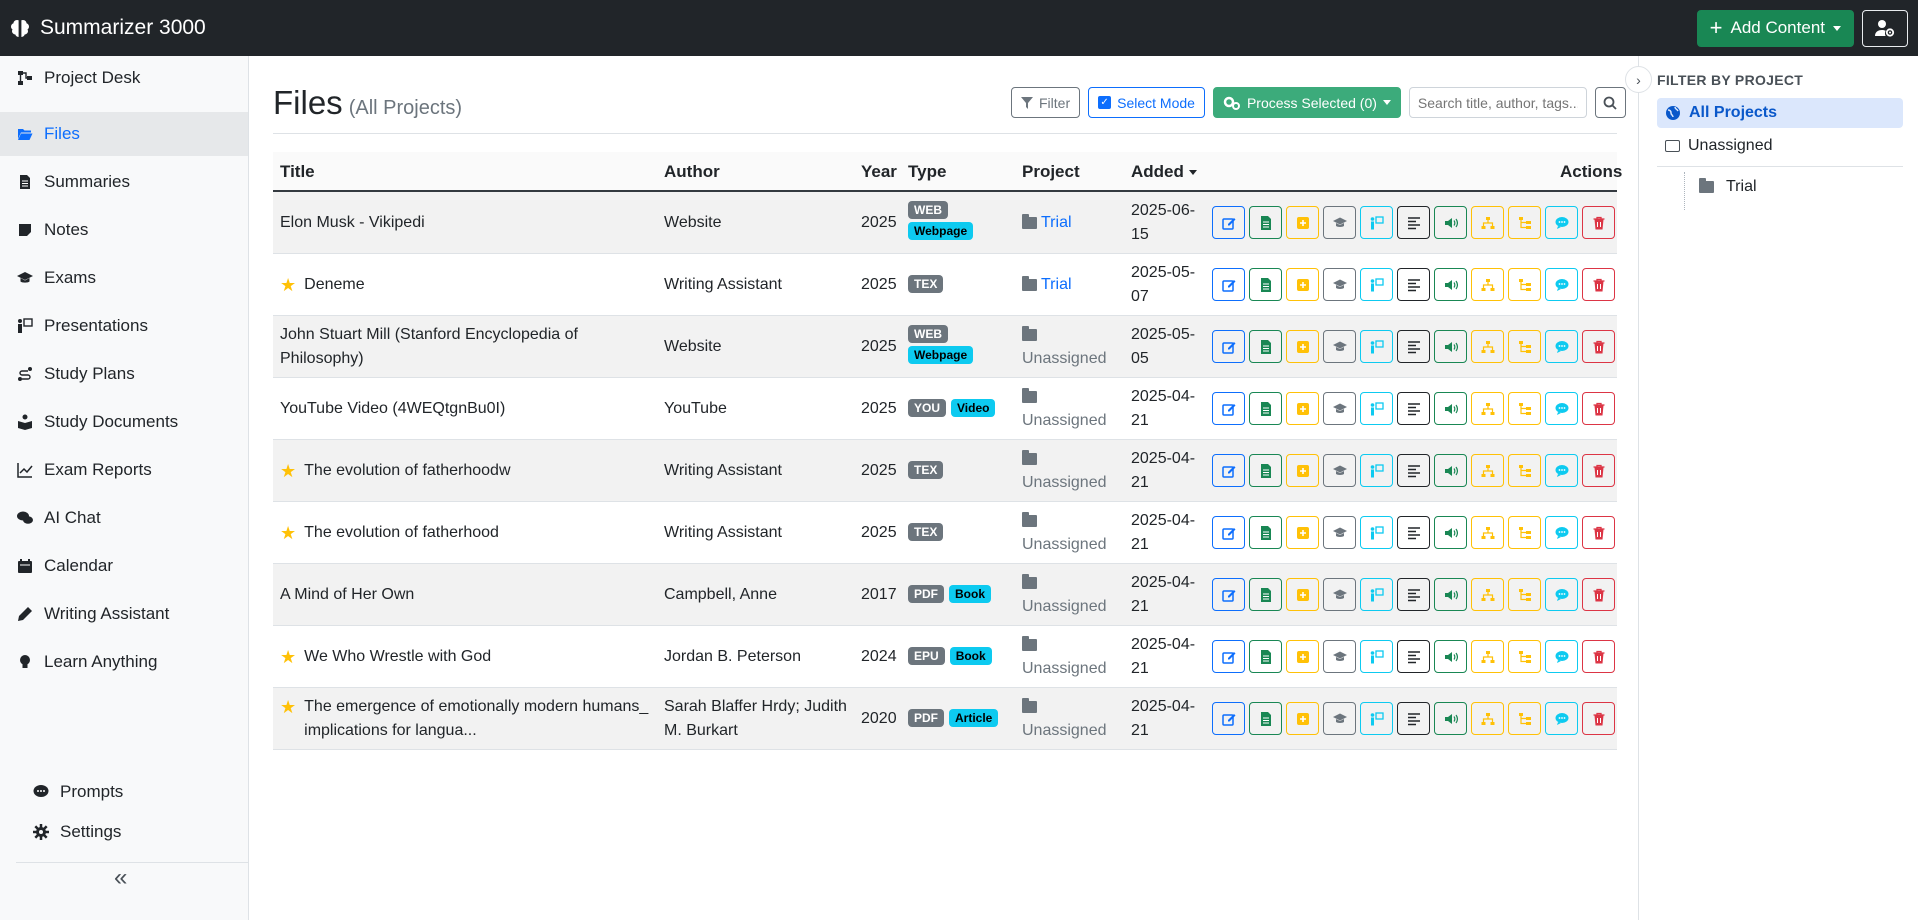 Image resolution: width=1918 pixels, height=920 pixels. Describe the element at coordinates (347, 595) in the screenshot. I see `file-title: A Mind of Her Own` at that location.